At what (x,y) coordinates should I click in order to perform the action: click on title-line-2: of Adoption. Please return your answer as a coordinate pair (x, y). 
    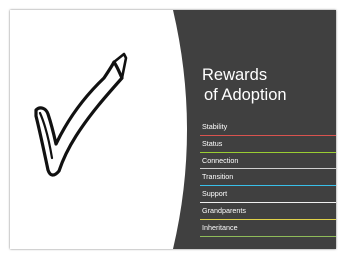
    Looking at the image, I should click on (245, 95).